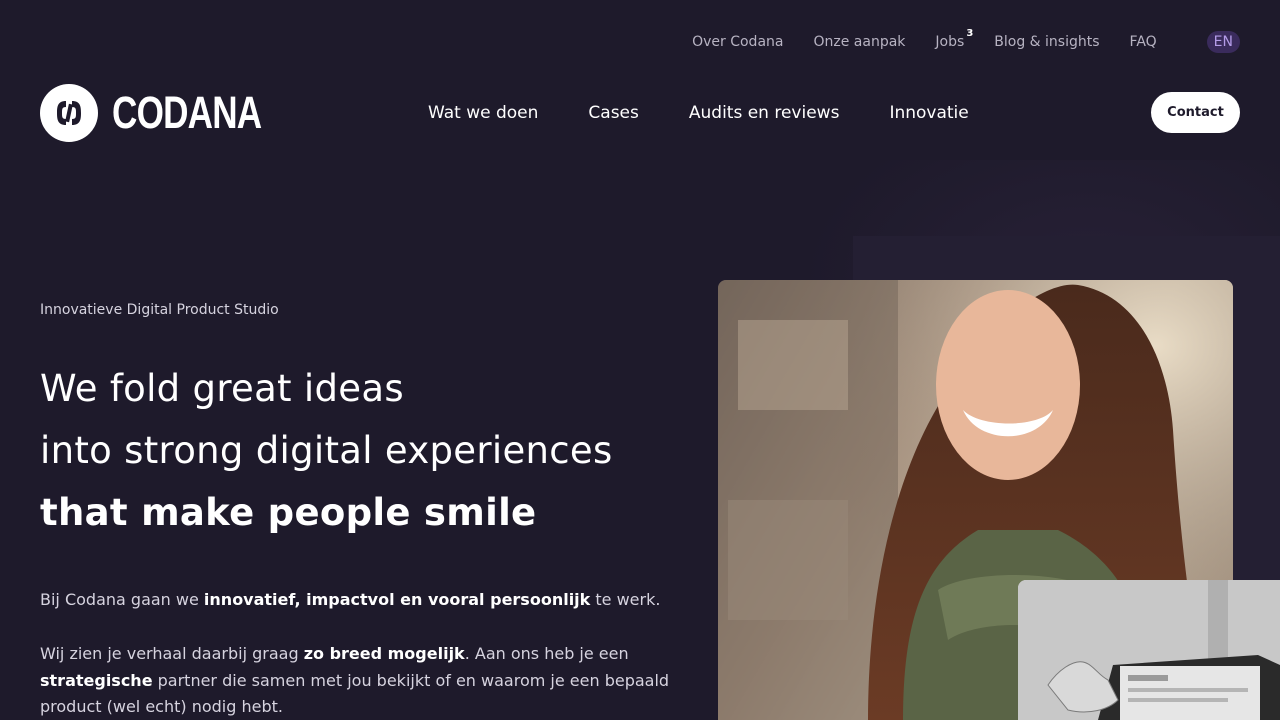  I want to click on jobs-label: Jobs, so click(950, 42).